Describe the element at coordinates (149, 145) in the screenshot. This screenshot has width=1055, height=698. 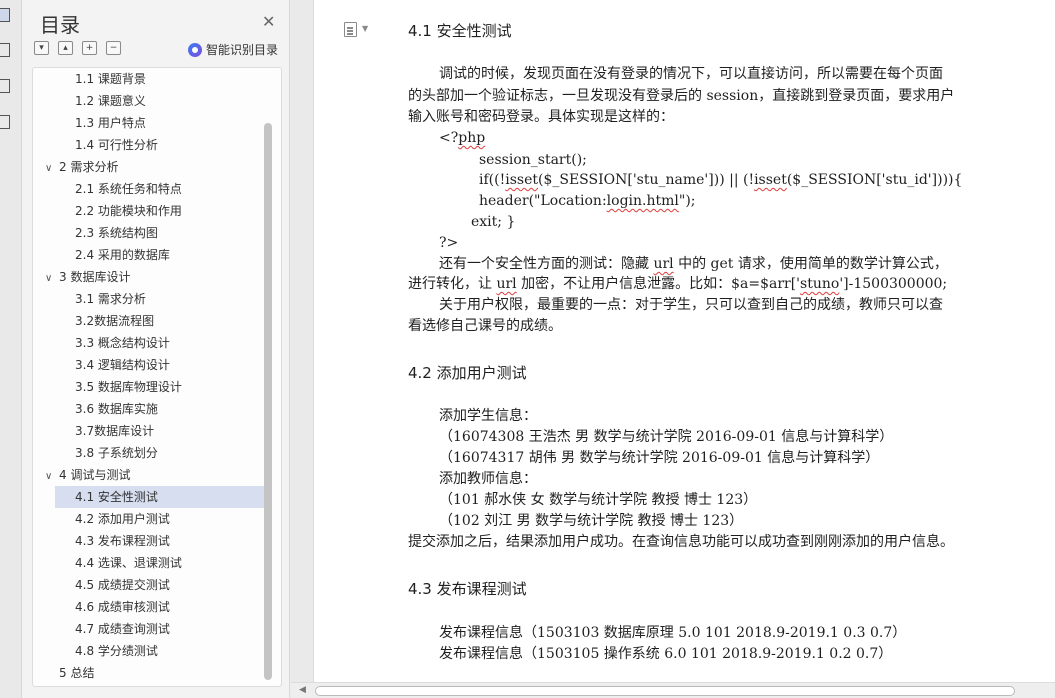
I see `toc-item: 1.4 可行性分析` at that location.